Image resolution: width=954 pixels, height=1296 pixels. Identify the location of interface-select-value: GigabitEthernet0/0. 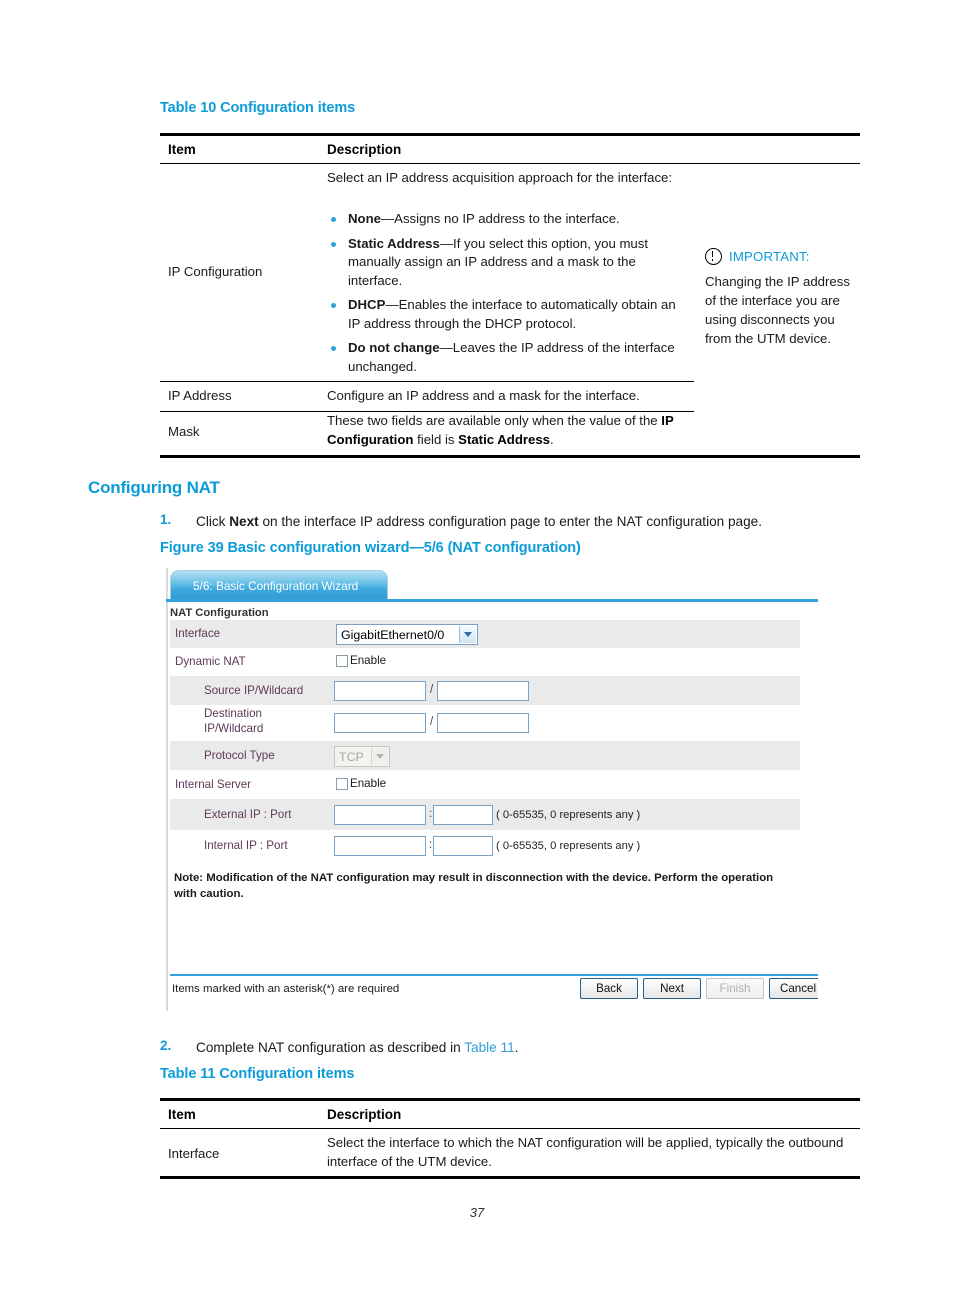
(393, 634).